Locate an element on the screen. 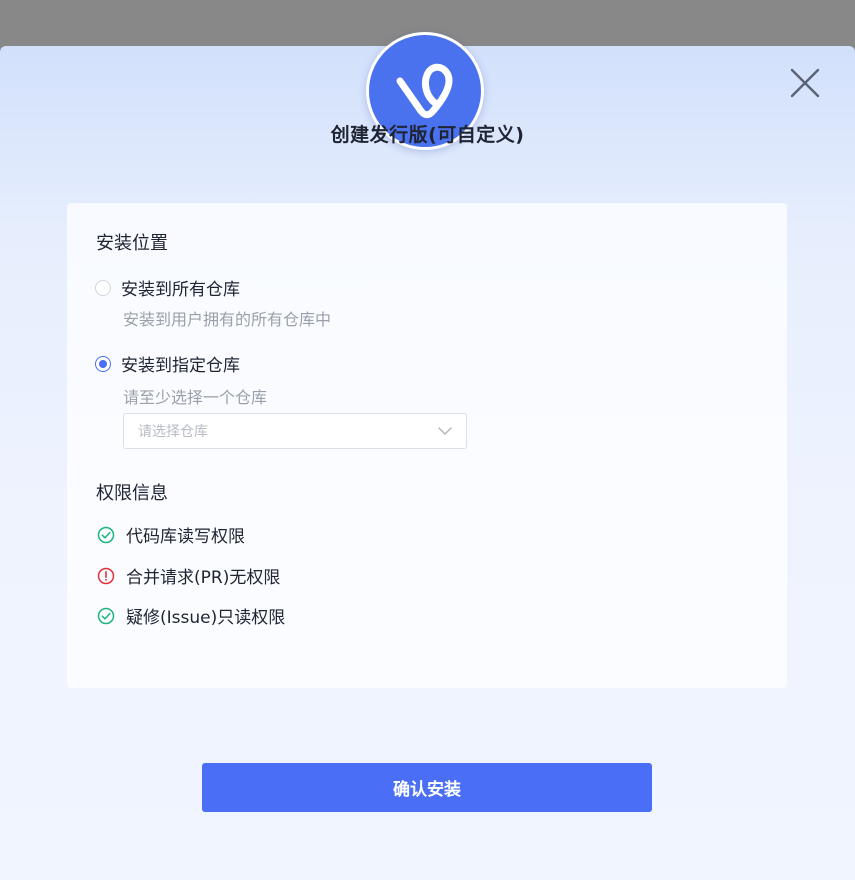 The height and width of the screenshot is (880, 855). close-button is located at coordinates (805, 83).